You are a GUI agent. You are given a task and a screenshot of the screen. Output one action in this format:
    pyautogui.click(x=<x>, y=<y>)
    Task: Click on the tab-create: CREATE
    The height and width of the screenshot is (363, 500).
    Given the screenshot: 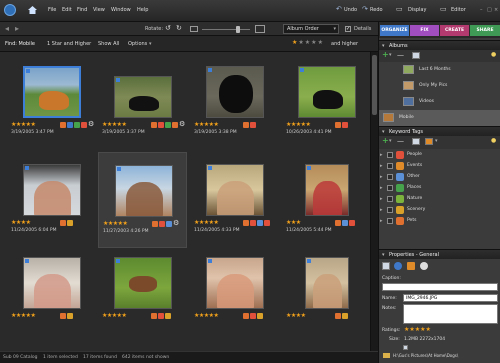 What is the action you would take?
    pyautogui.click(x=454, y=30)
    